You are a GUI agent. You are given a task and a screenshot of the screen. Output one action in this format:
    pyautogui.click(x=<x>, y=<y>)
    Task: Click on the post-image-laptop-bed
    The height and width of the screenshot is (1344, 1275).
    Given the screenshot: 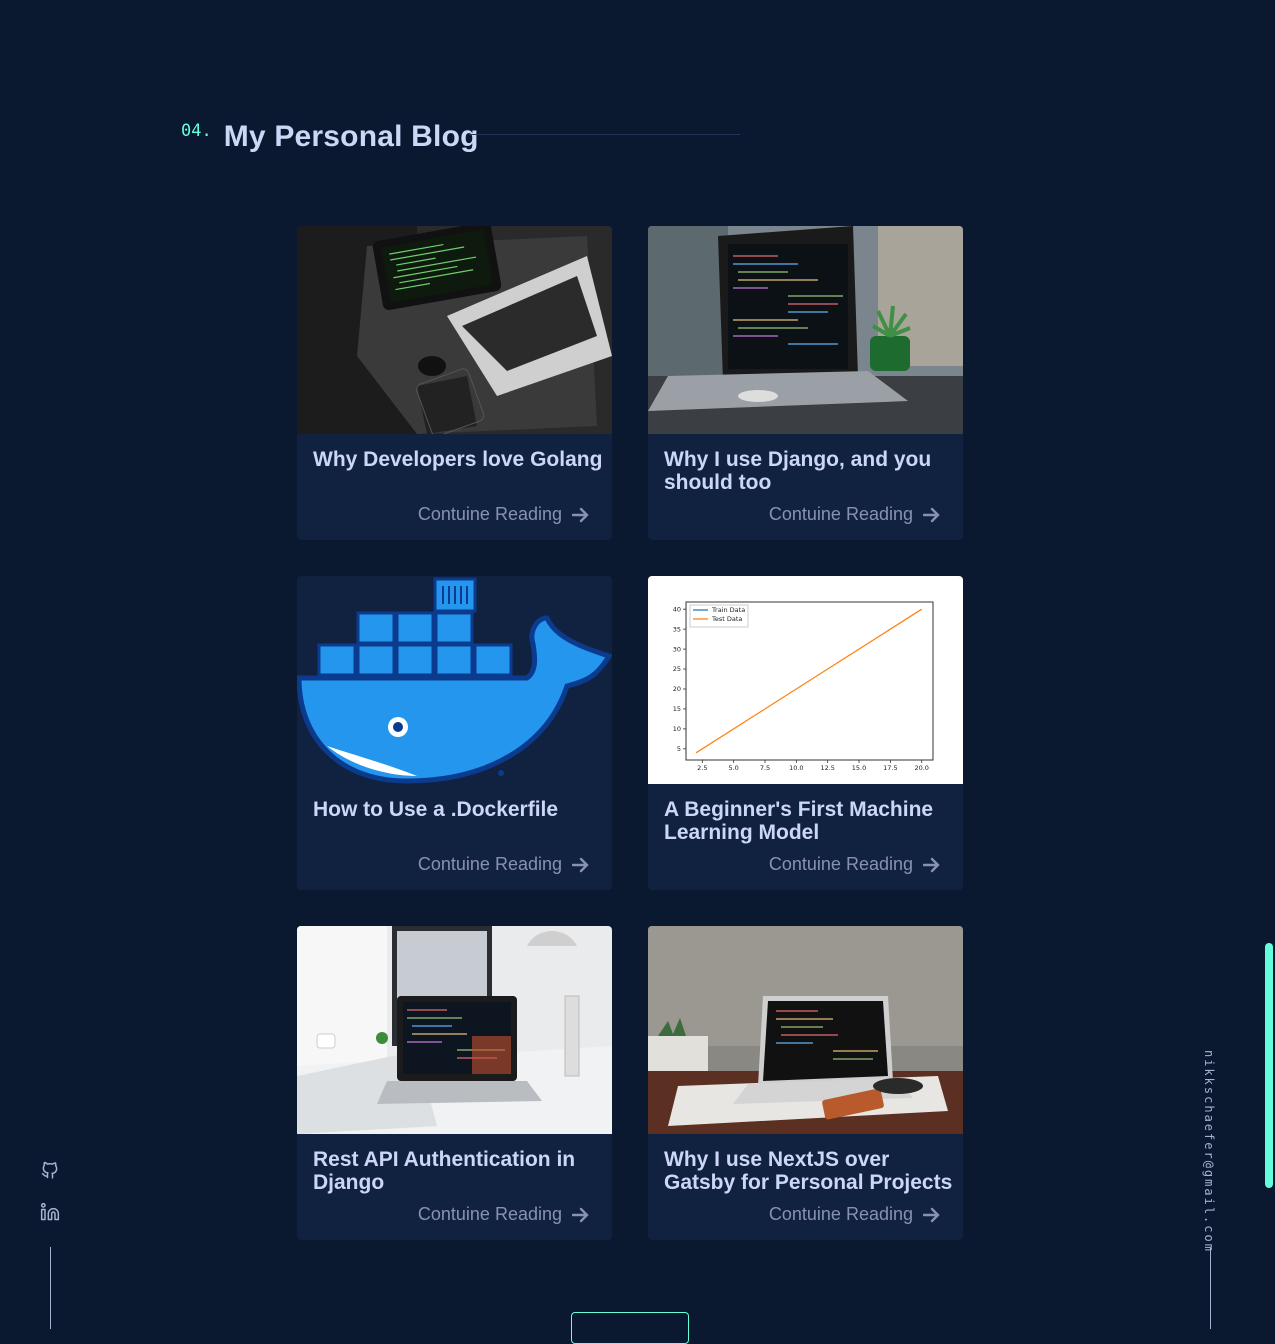 What is the action you would take?
    pyautogui.click(x=805, y=1030)
    